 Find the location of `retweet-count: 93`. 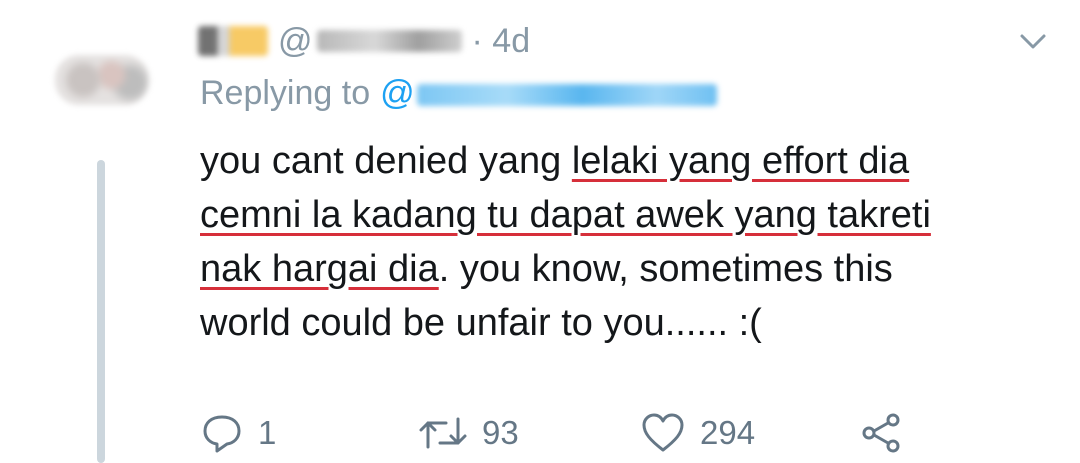

retweet-count: 93 is located at coordinates (500, 432).